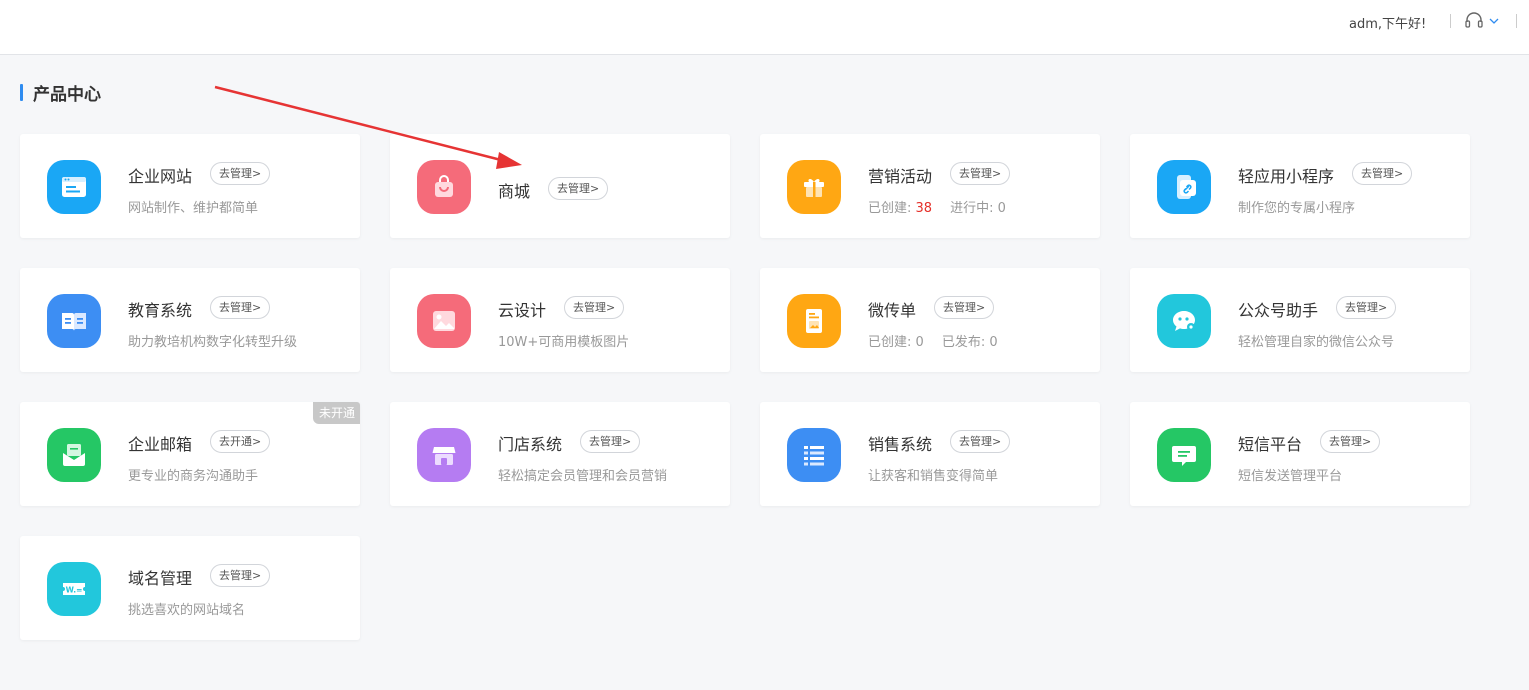 The height and width of the screenshot is (690, 1529). I want to click on gift-icon, so click(814, 187).